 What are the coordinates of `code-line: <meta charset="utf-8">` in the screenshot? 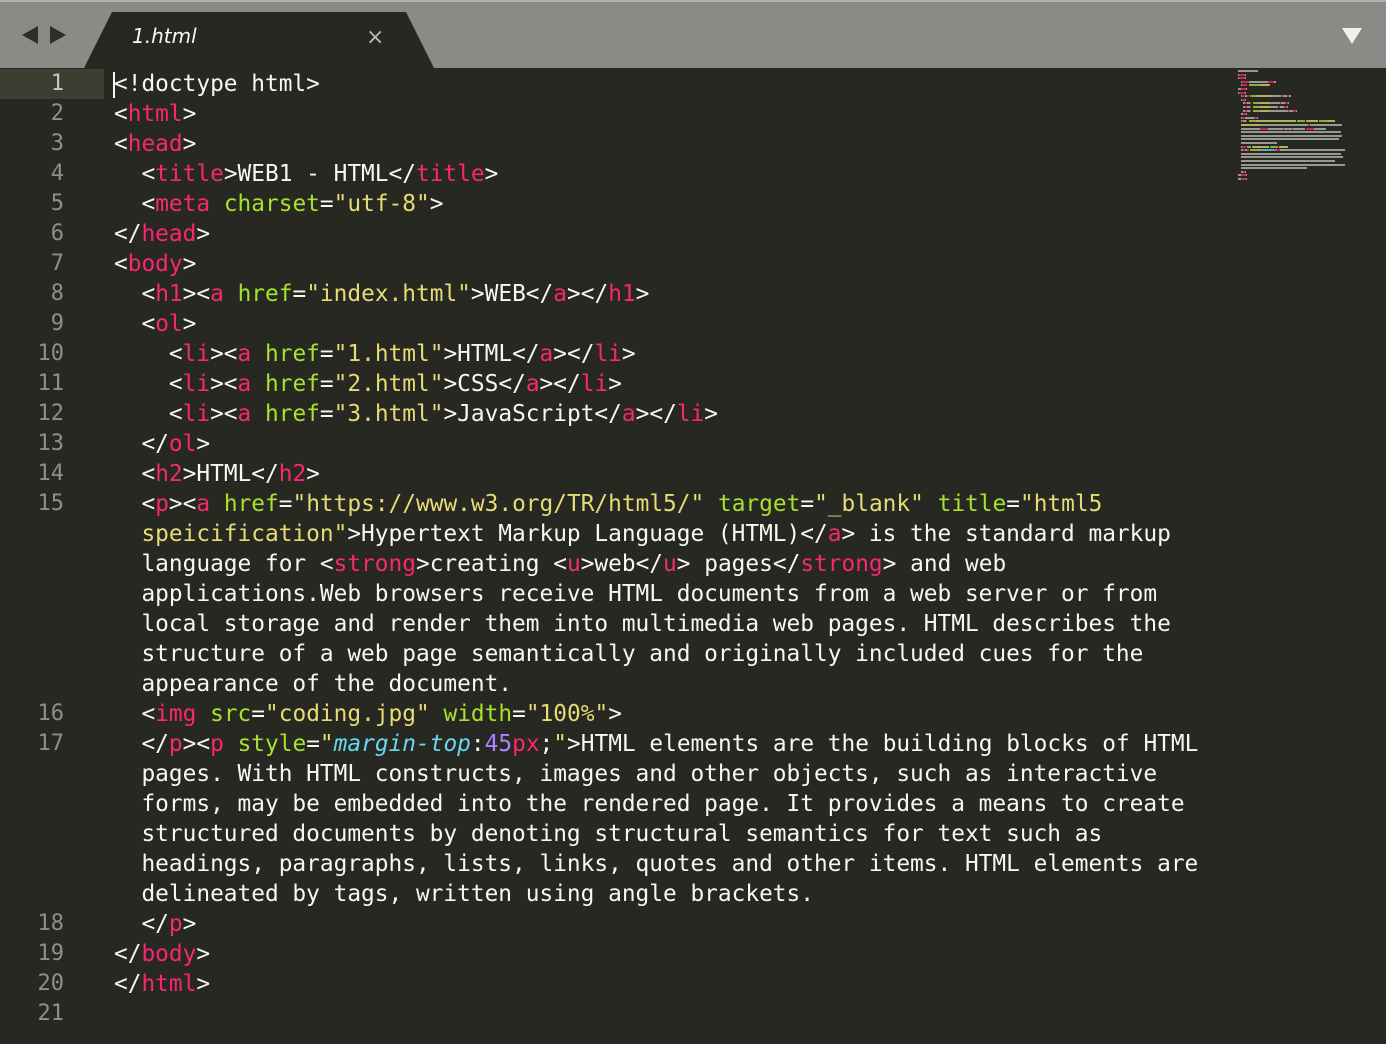 It's located at (278, 204).